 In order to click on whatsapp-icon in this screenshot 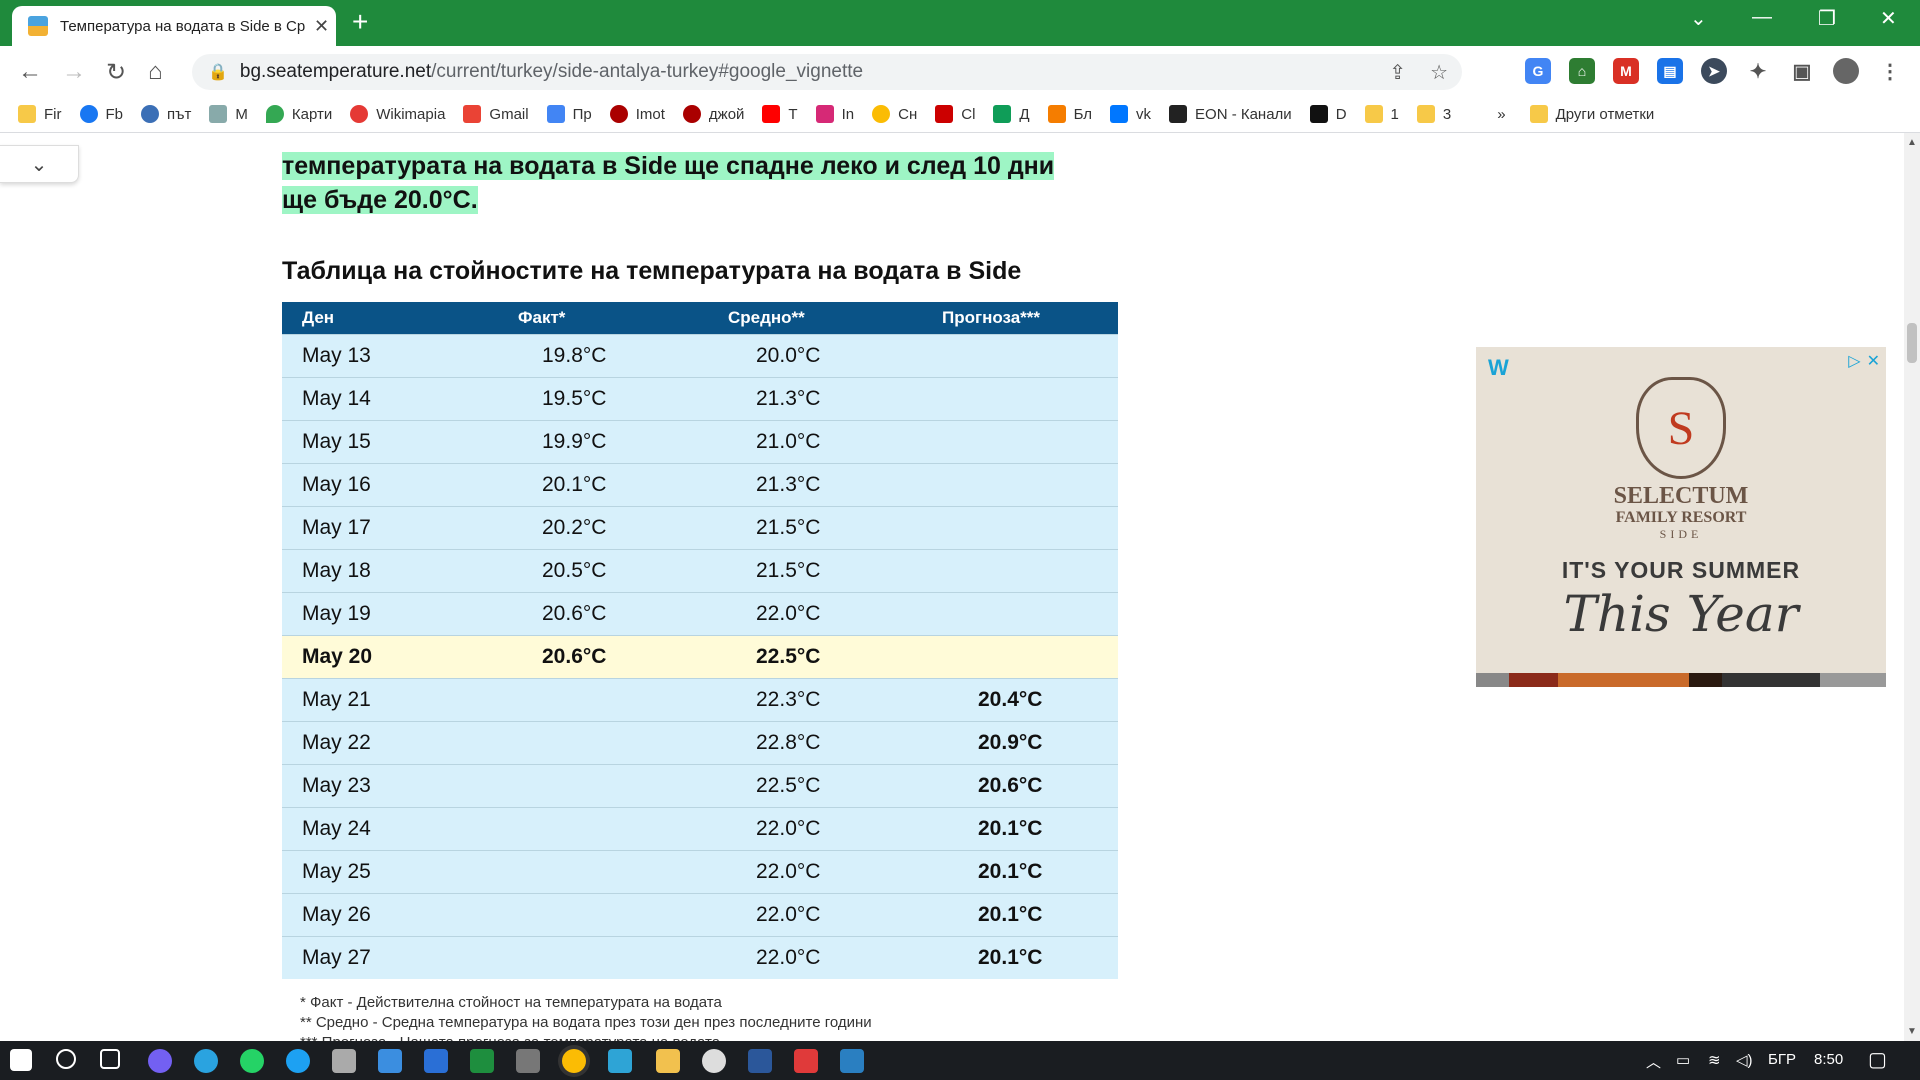, I will do `click(252, 1061)`.